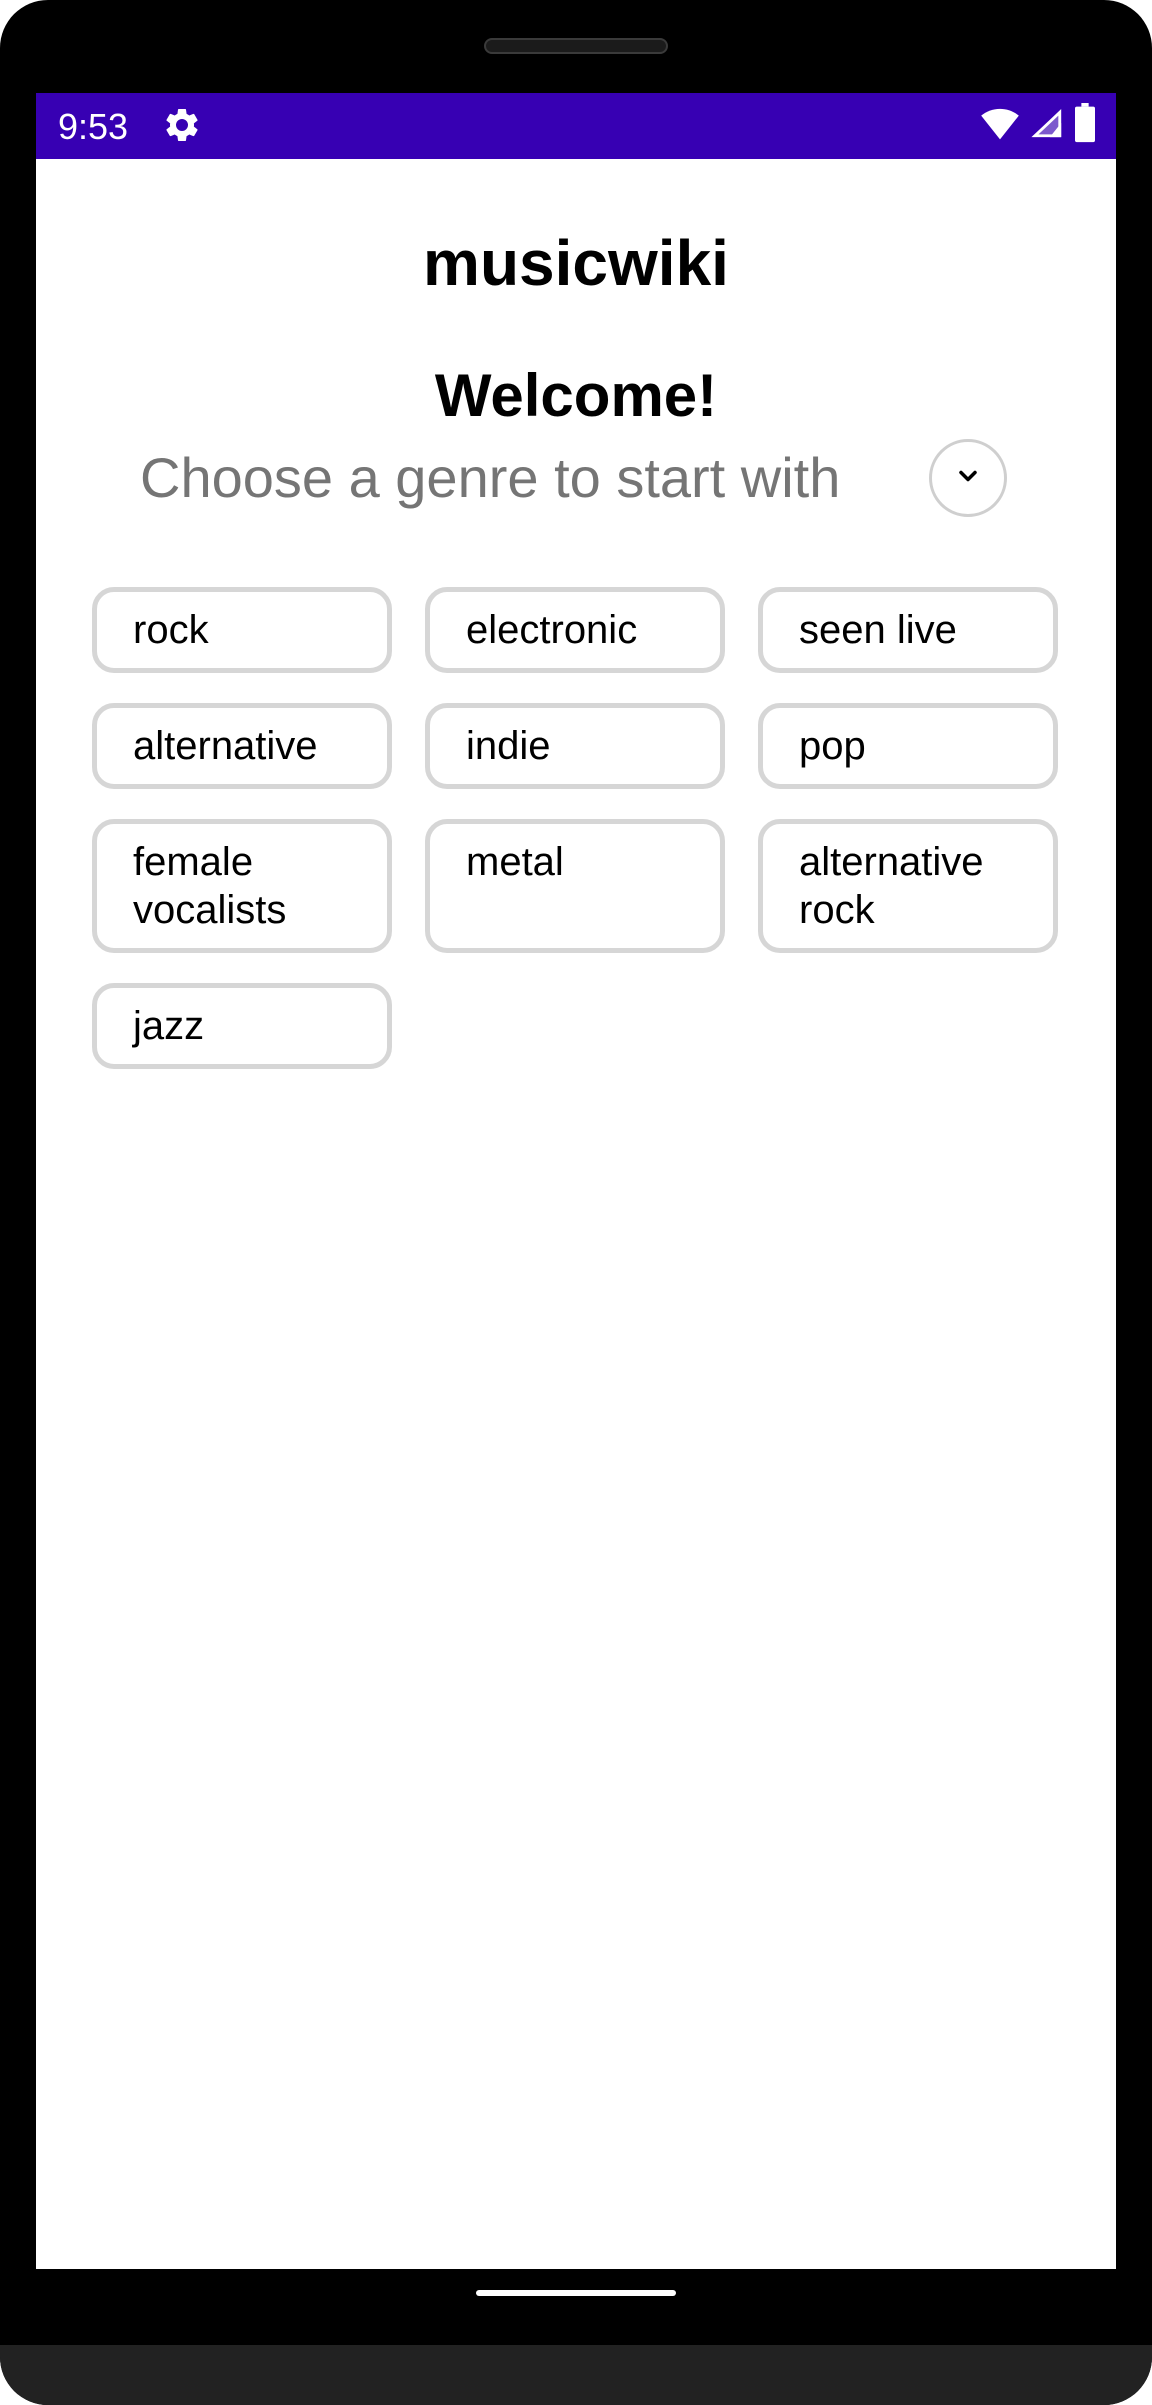 The height and width of the screenshot is (2405, 1152). I want to click on genre-chip-metal: metal, so click(575, 886).